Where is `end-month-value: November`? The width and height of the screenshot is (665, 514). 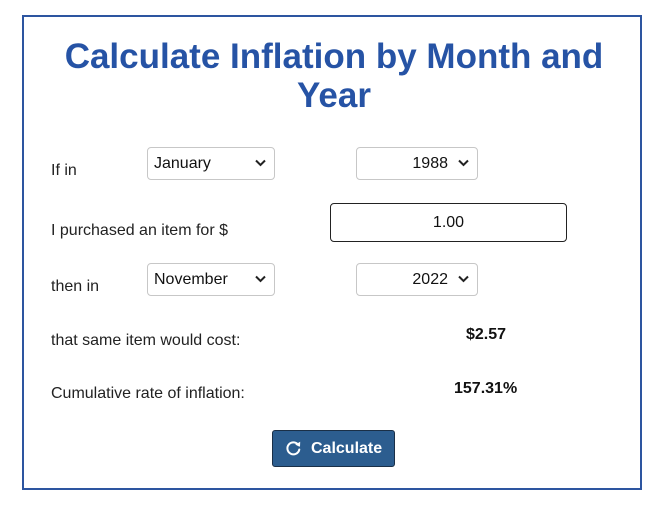
end-month-value: November is located at coordinates (191, 279).